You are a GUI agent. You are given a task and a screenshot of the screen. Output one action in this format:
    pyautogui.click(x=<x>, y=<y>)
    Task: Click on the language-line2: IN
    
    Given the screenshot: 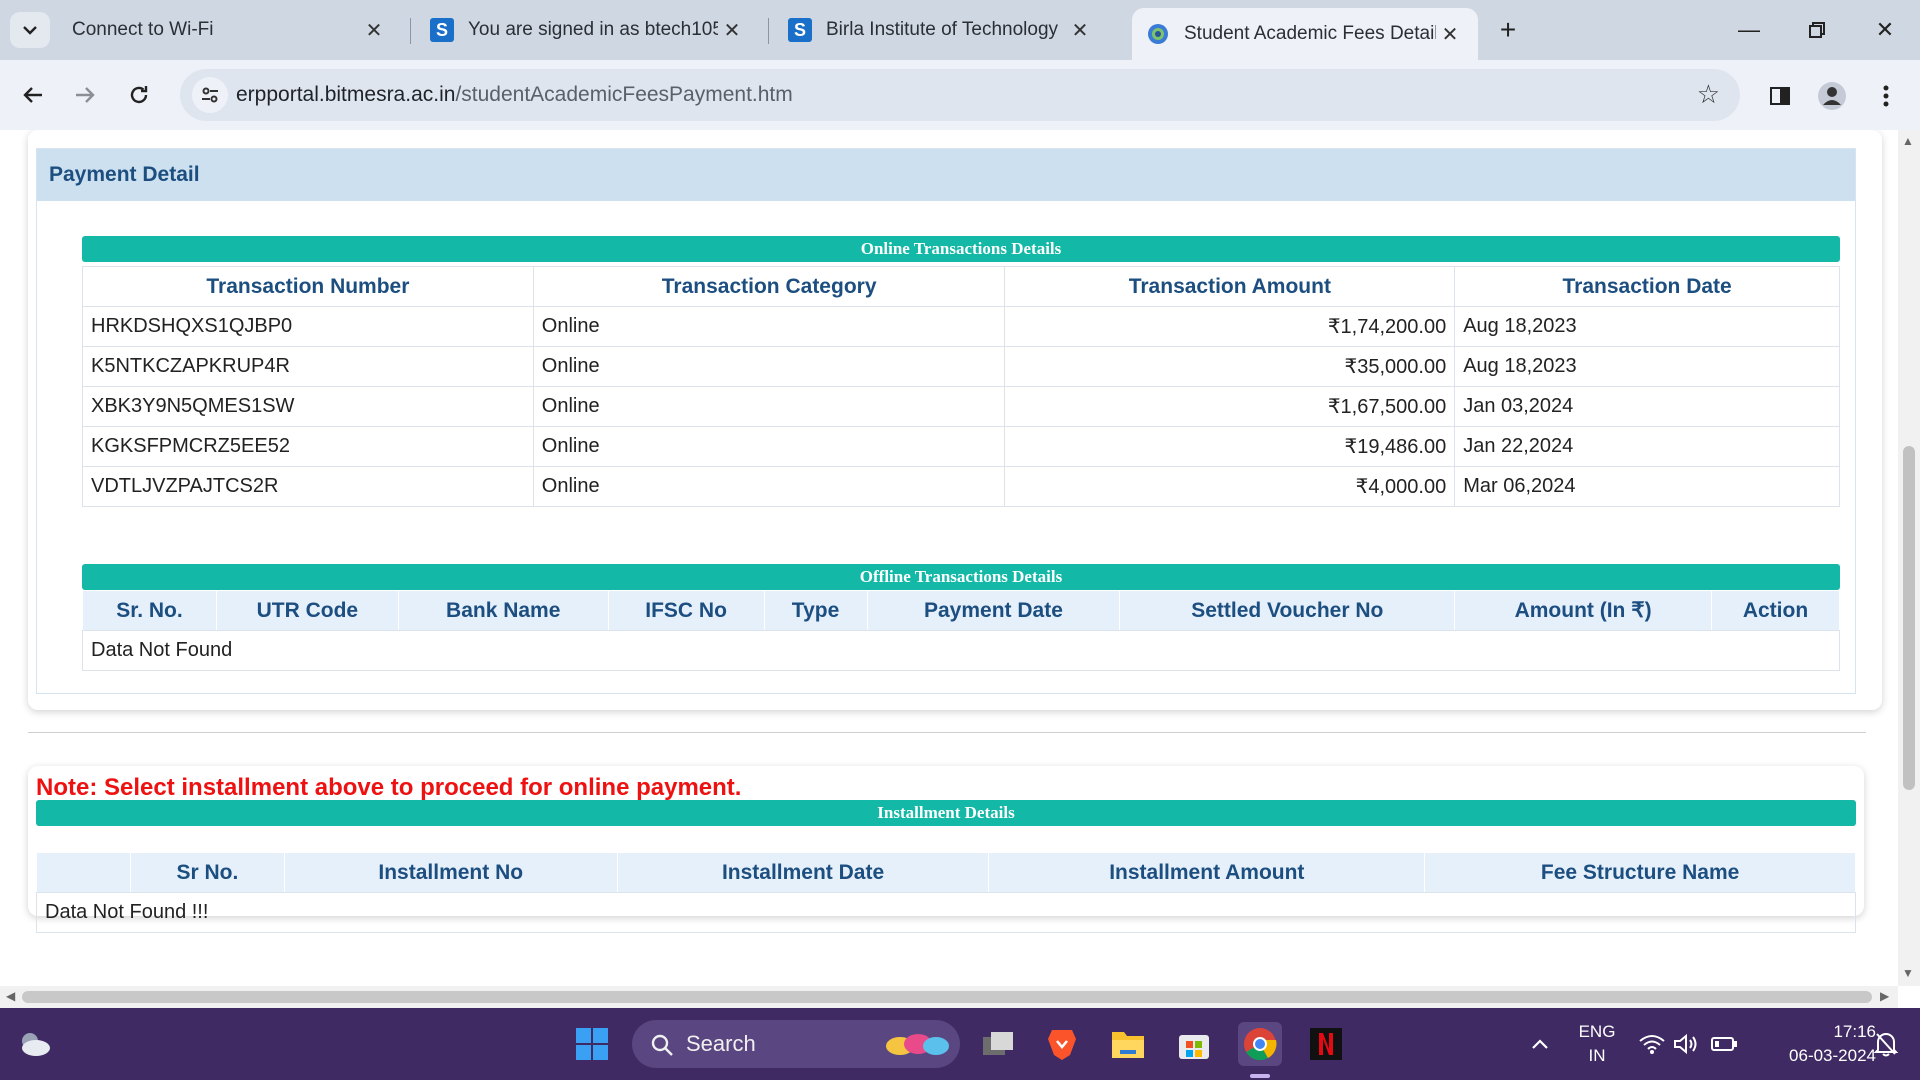 What is the action you would take?
    pyautogui.click(x=1597, y=1055)
    